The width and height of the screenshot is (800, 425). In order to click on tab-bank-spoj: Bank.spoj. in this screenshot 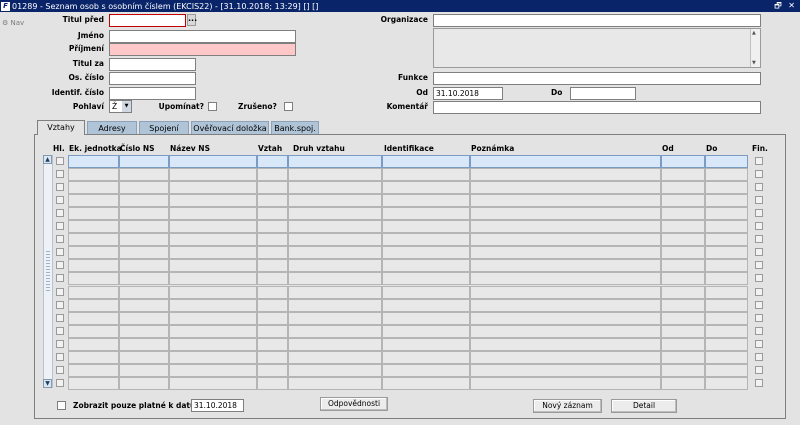, I will do `click(295, 128)`.